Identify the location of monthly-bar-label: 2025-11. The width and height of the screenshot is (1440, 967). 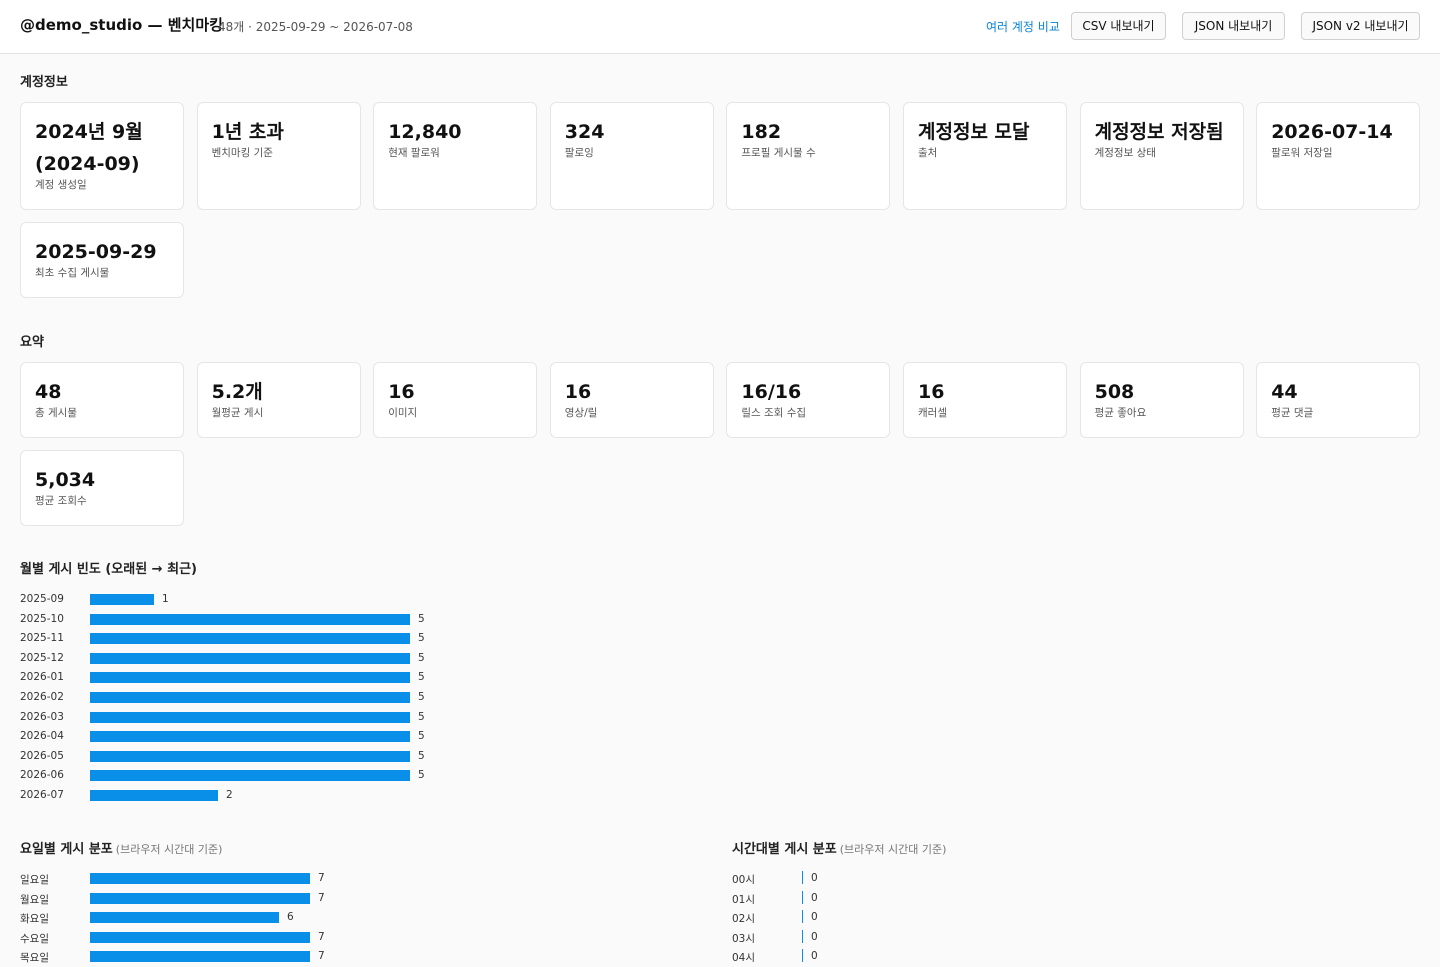
(42, 638).